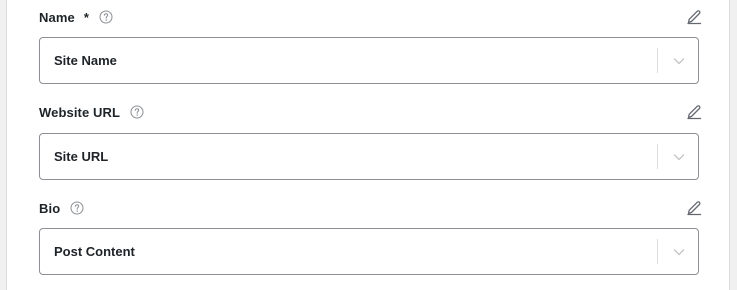 Image resolution: width=737 pixels, height=290 pixels. Describe the element at coordinates (94, 251) in the screenshot. I see `field-bio-value: Post Content` at that location.